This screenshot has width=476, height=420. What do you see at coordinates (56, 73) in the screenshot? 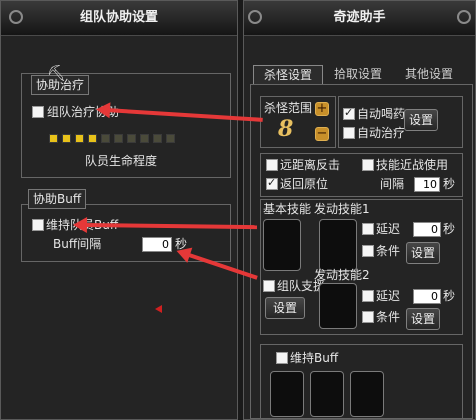
I see `mouse-cursor-icon: ⛏` at bounding box center [56, 73].